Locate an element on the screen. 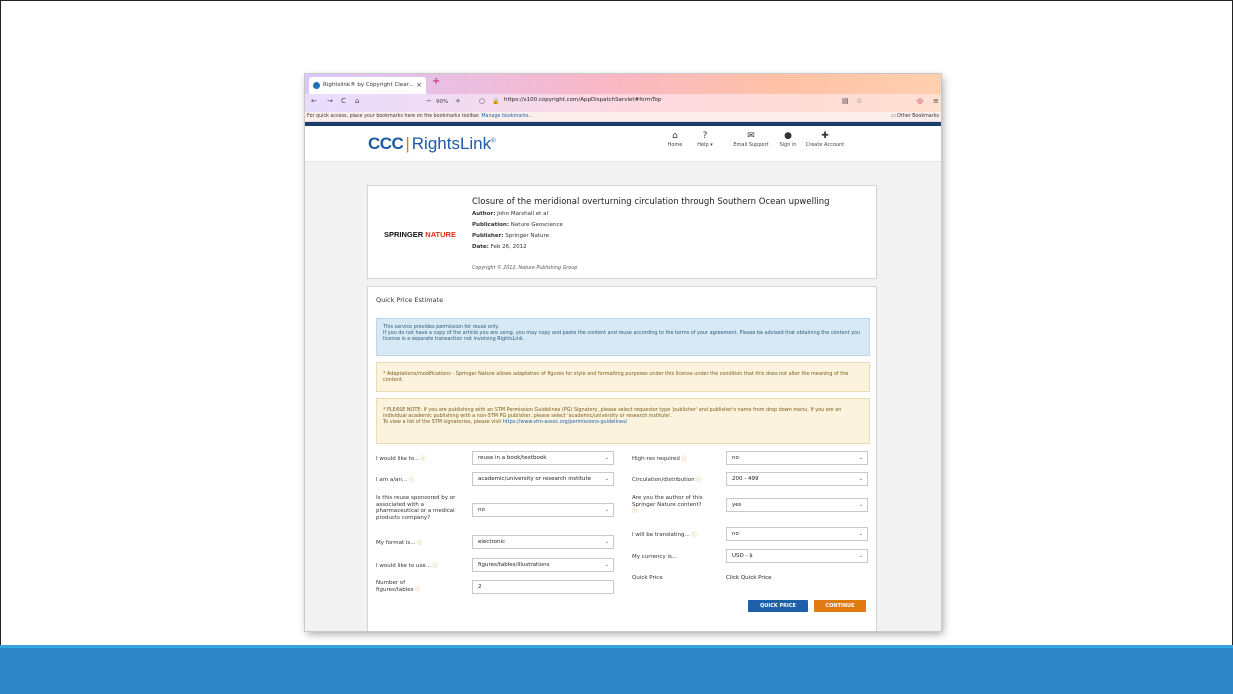 This screenshot has height=694, width=1233. email-icon: ✉ is located at coordinates (751, 136).